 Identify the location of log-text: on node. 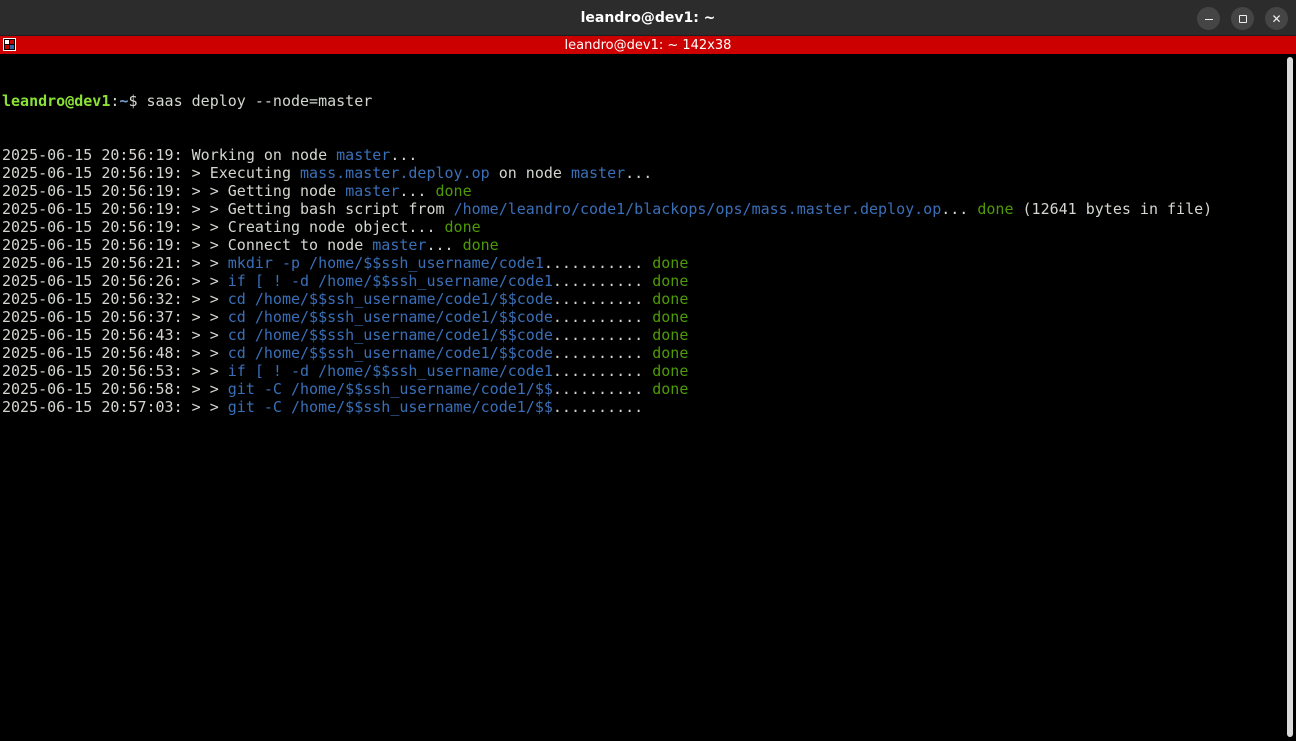
(530, 173).